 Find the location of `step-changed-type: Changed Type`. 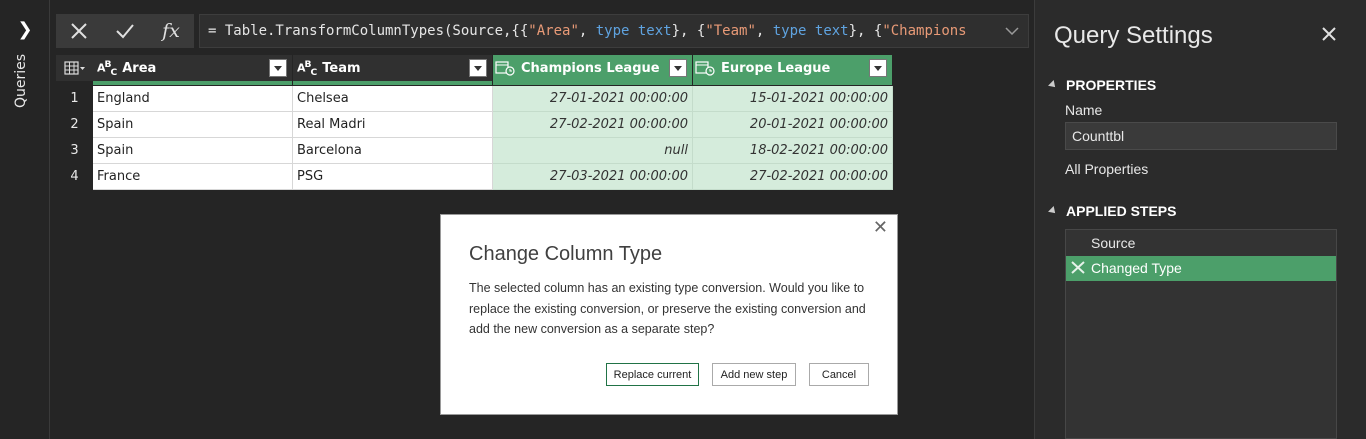

step-changed-type: Changed Type is located at coordinates (1201, 268).